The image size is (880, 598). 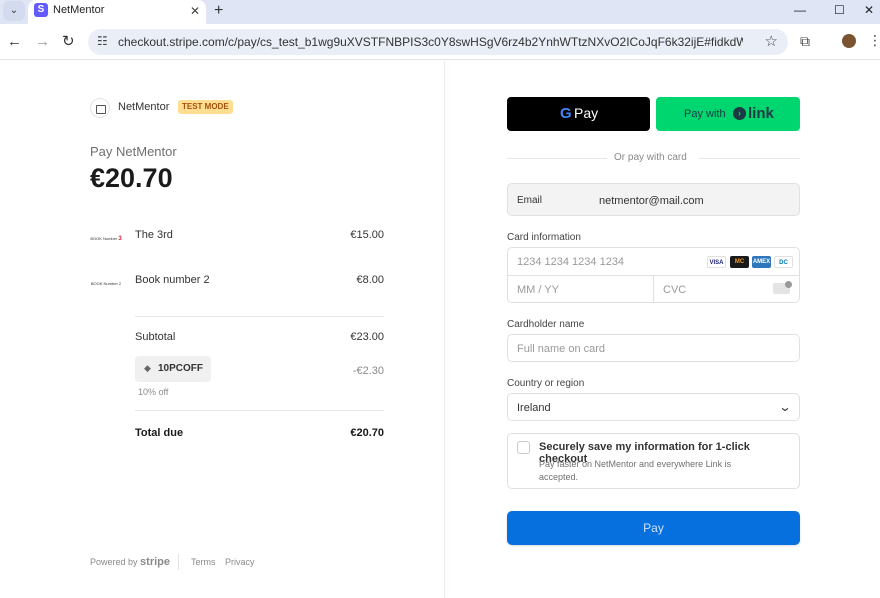 What do you see at coordinates (805, 41) in the screenshot?
I see `extensions-puzzle-icon: ⧉` at bounding box center [805, 41].